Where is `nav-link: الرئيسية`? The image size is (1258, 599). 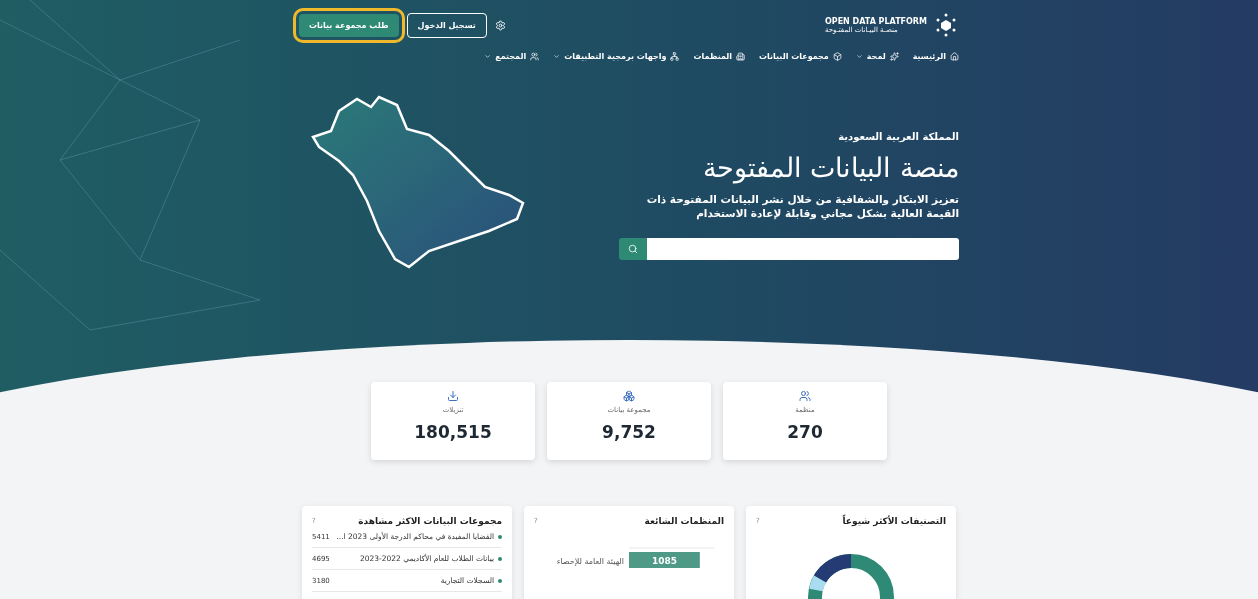
nav-link: الرئيسية is located at coordinates (935, 56).